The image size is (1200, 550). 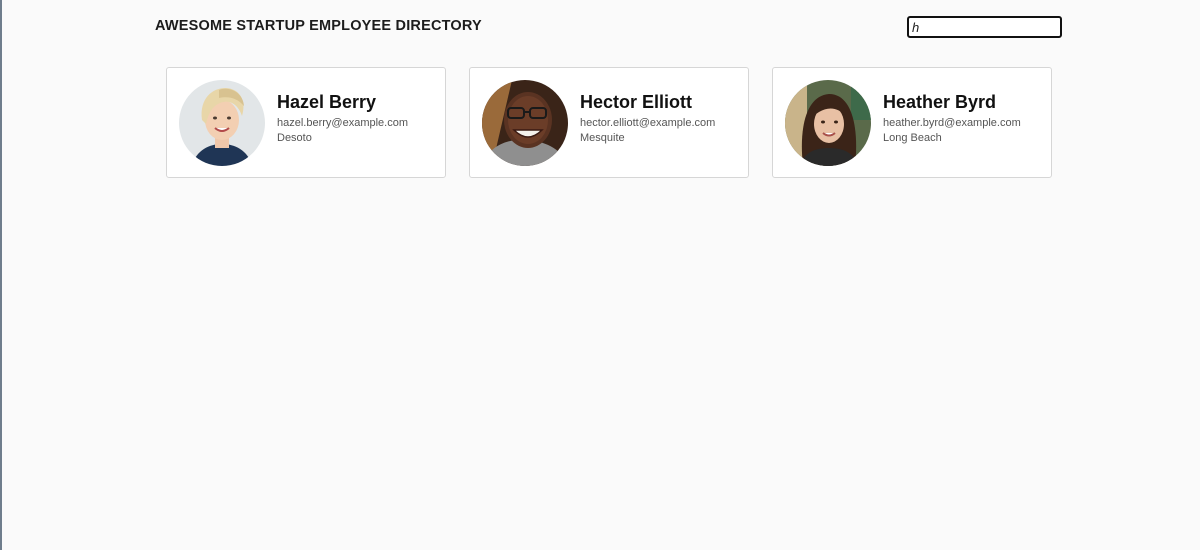 What do you see at coordinates (342, 123) in the screenshot?
I see `employee-email: hazel.berry@example.com` at bounding box center [342, 123].